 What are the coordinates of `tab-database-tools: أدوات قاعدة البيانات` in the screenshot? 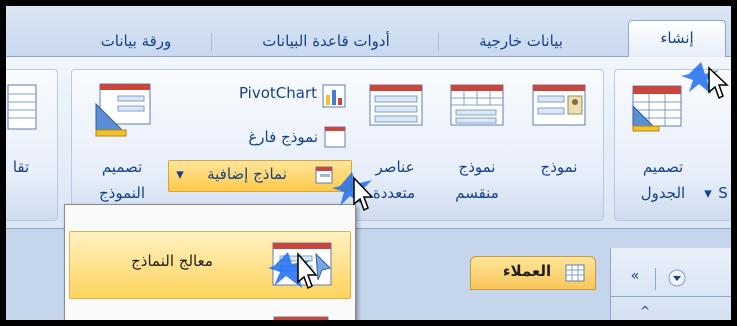 It's located at (326, 41).